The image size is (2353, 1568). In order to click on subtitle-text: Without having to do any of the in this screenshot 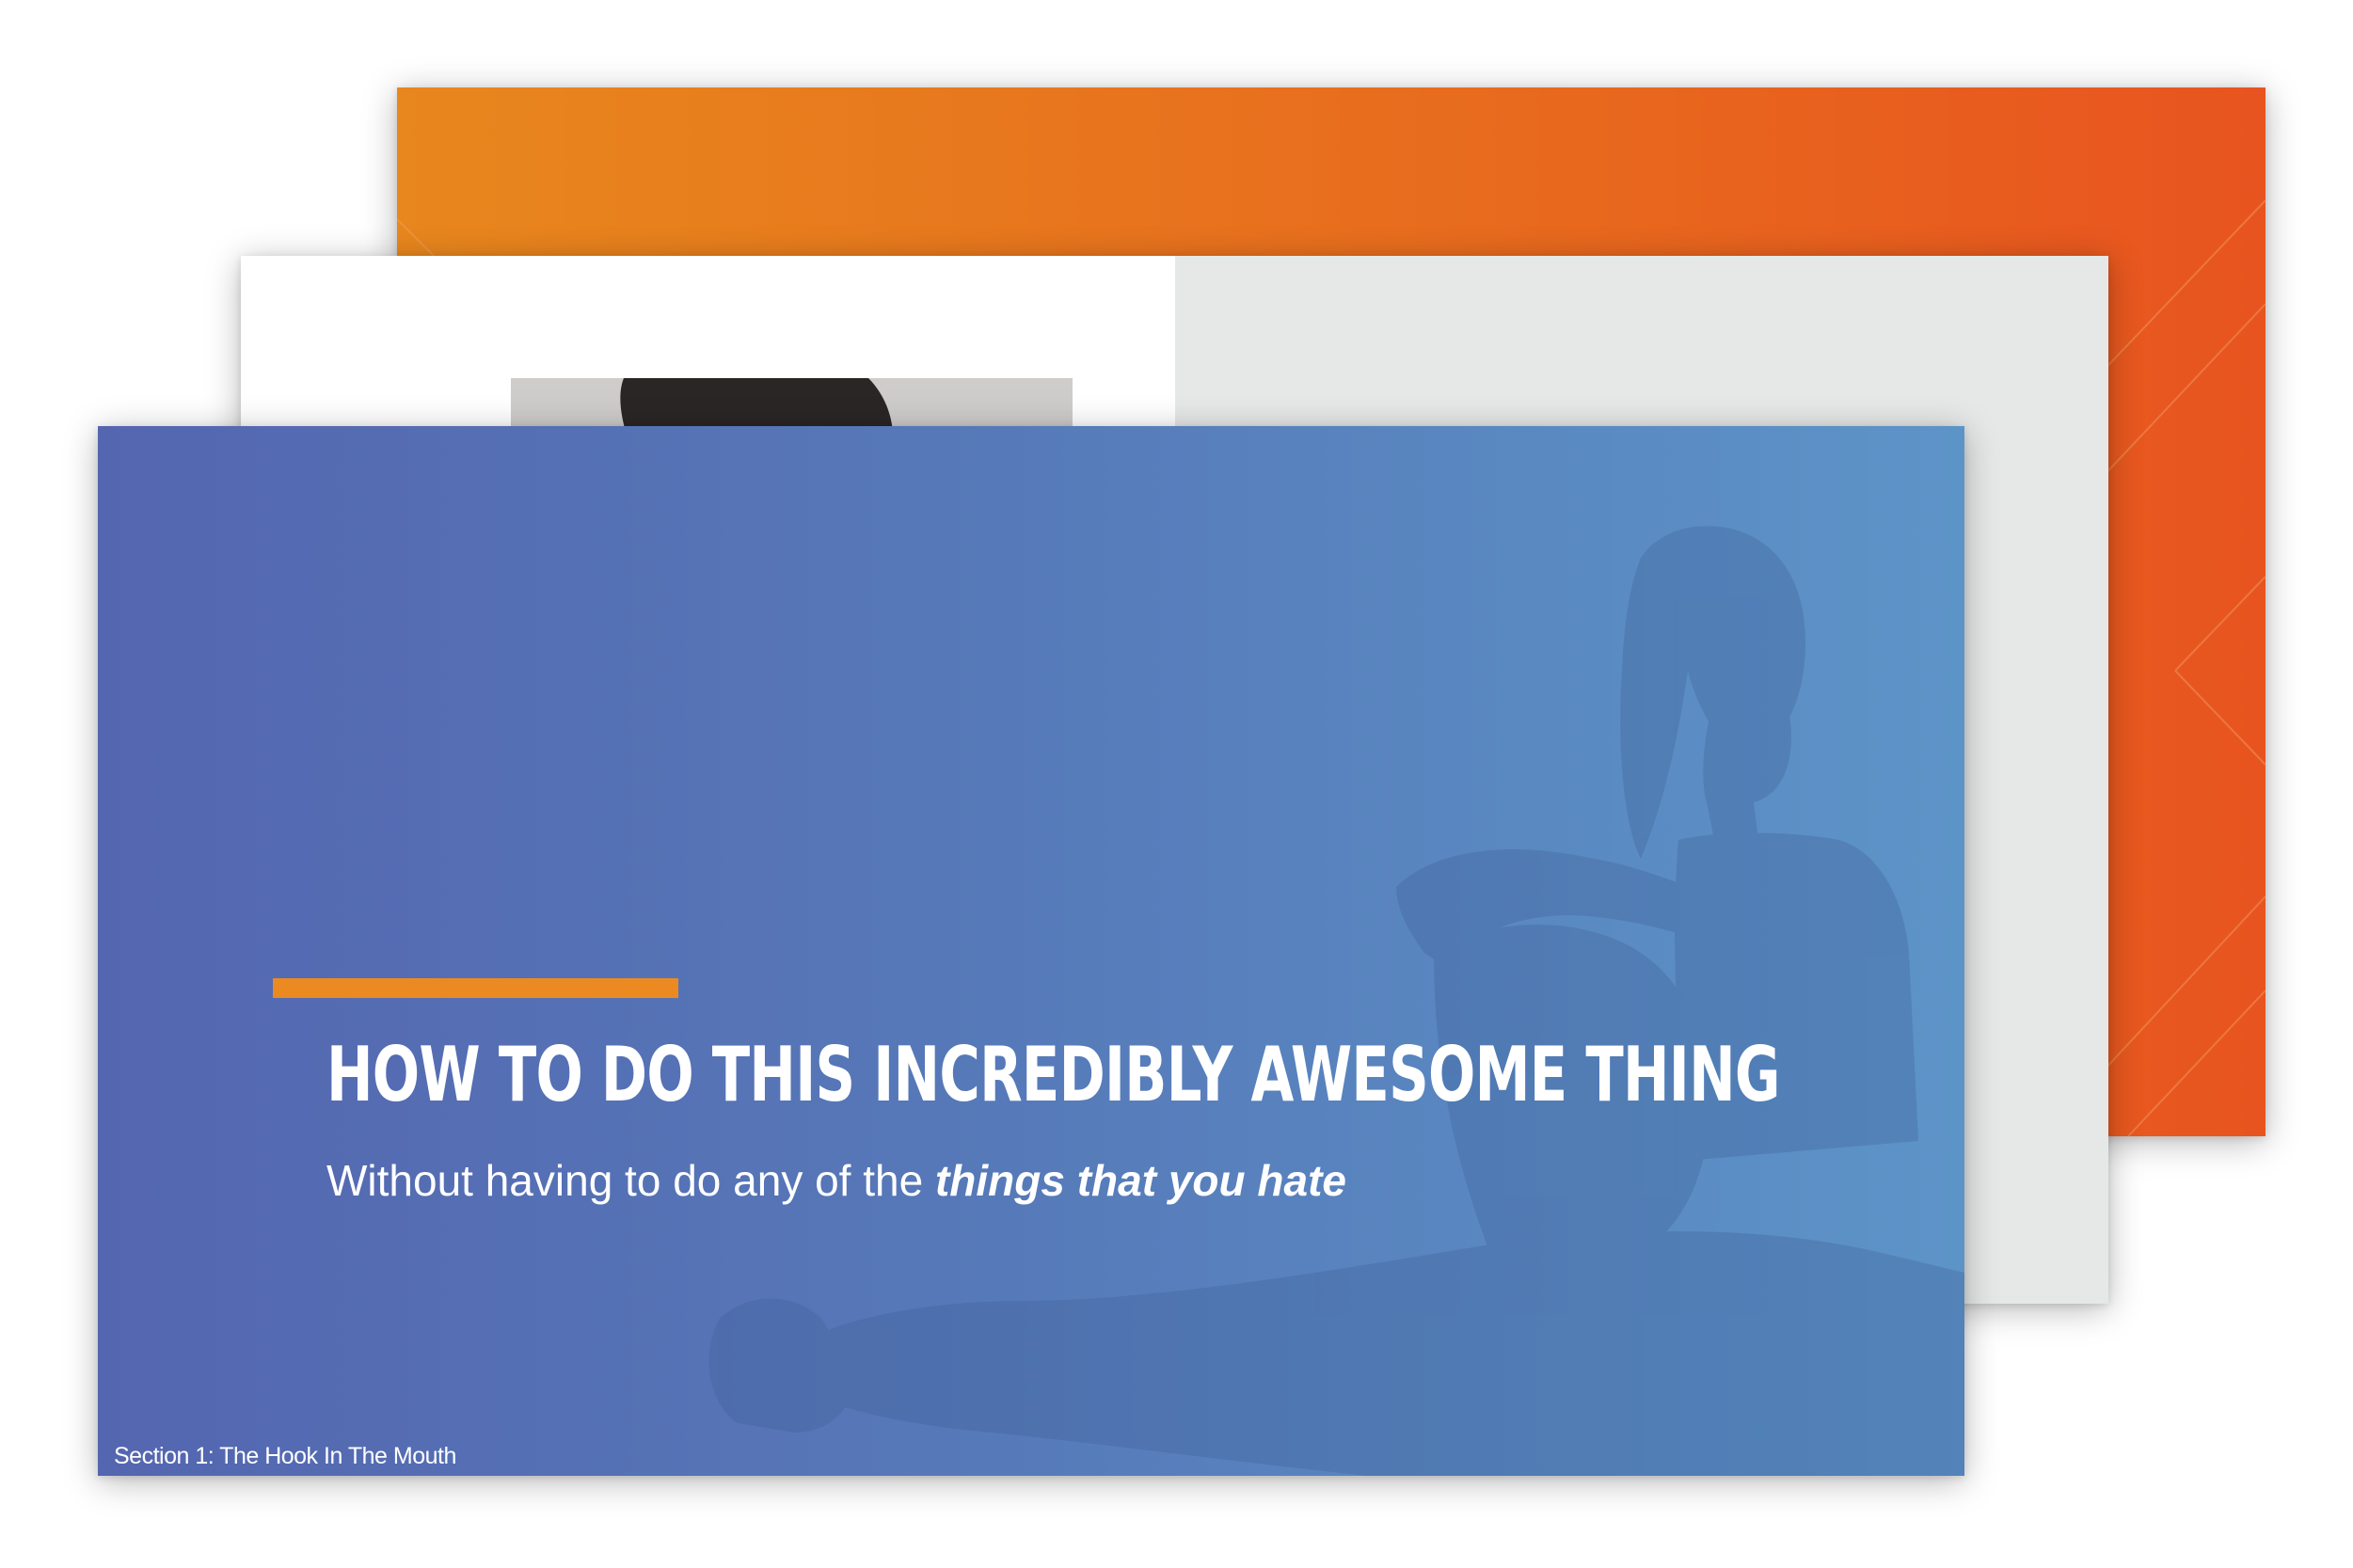, I will do `click(630, 1180)`.